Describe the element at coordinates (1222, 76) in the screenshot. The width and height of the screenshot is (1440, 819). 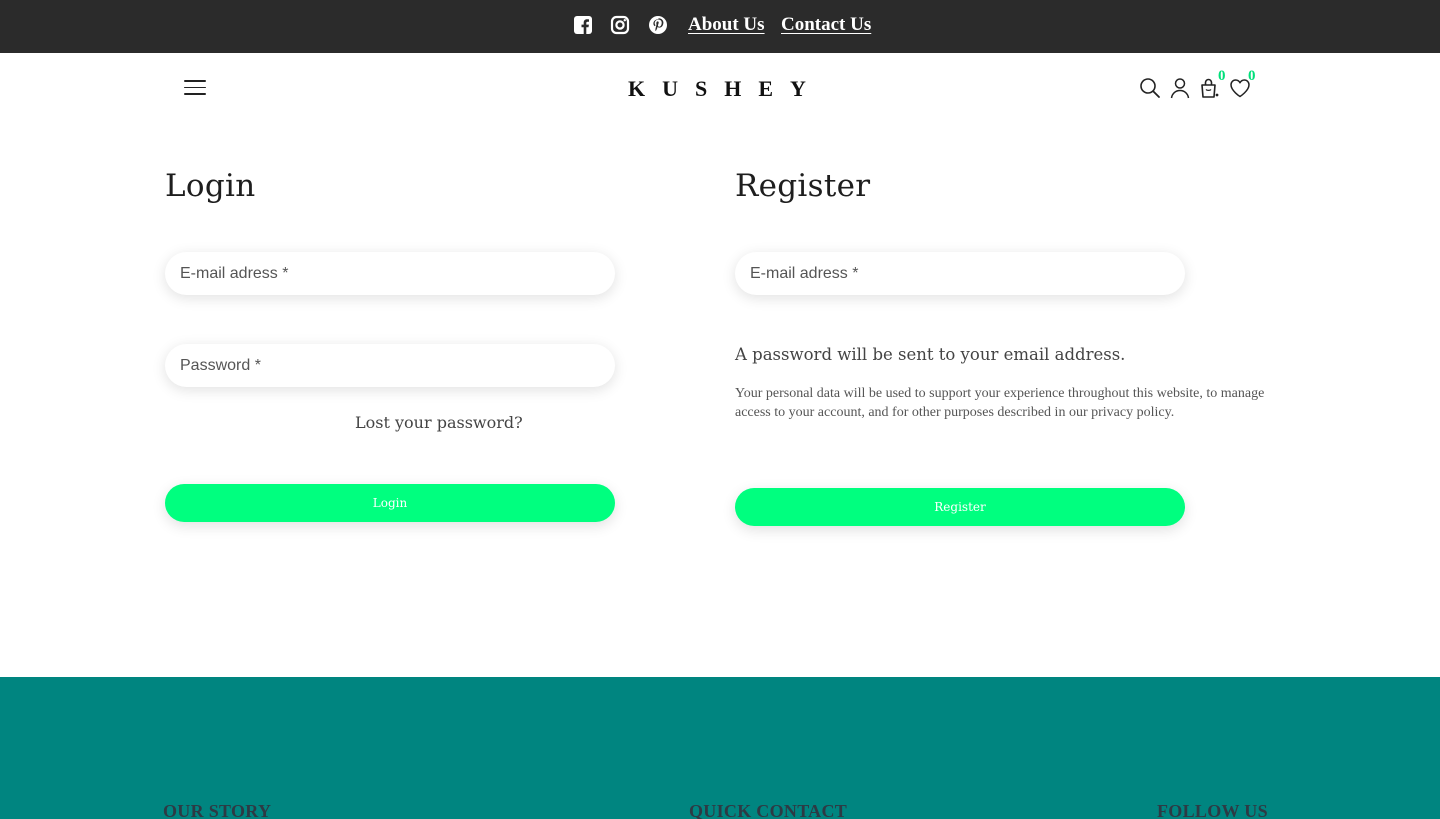
I see `cart-count-badge: 0` at that location.